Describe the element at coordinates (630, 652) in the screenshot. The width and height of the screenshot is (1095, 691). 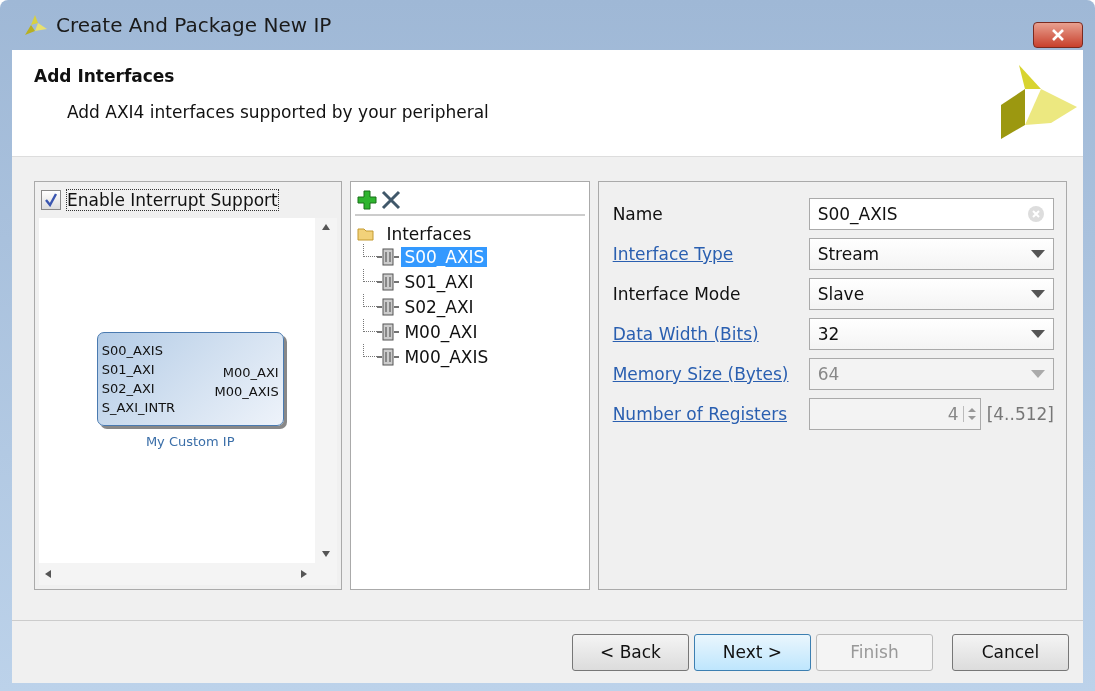
I see `dialog-button: < Back` at that location.